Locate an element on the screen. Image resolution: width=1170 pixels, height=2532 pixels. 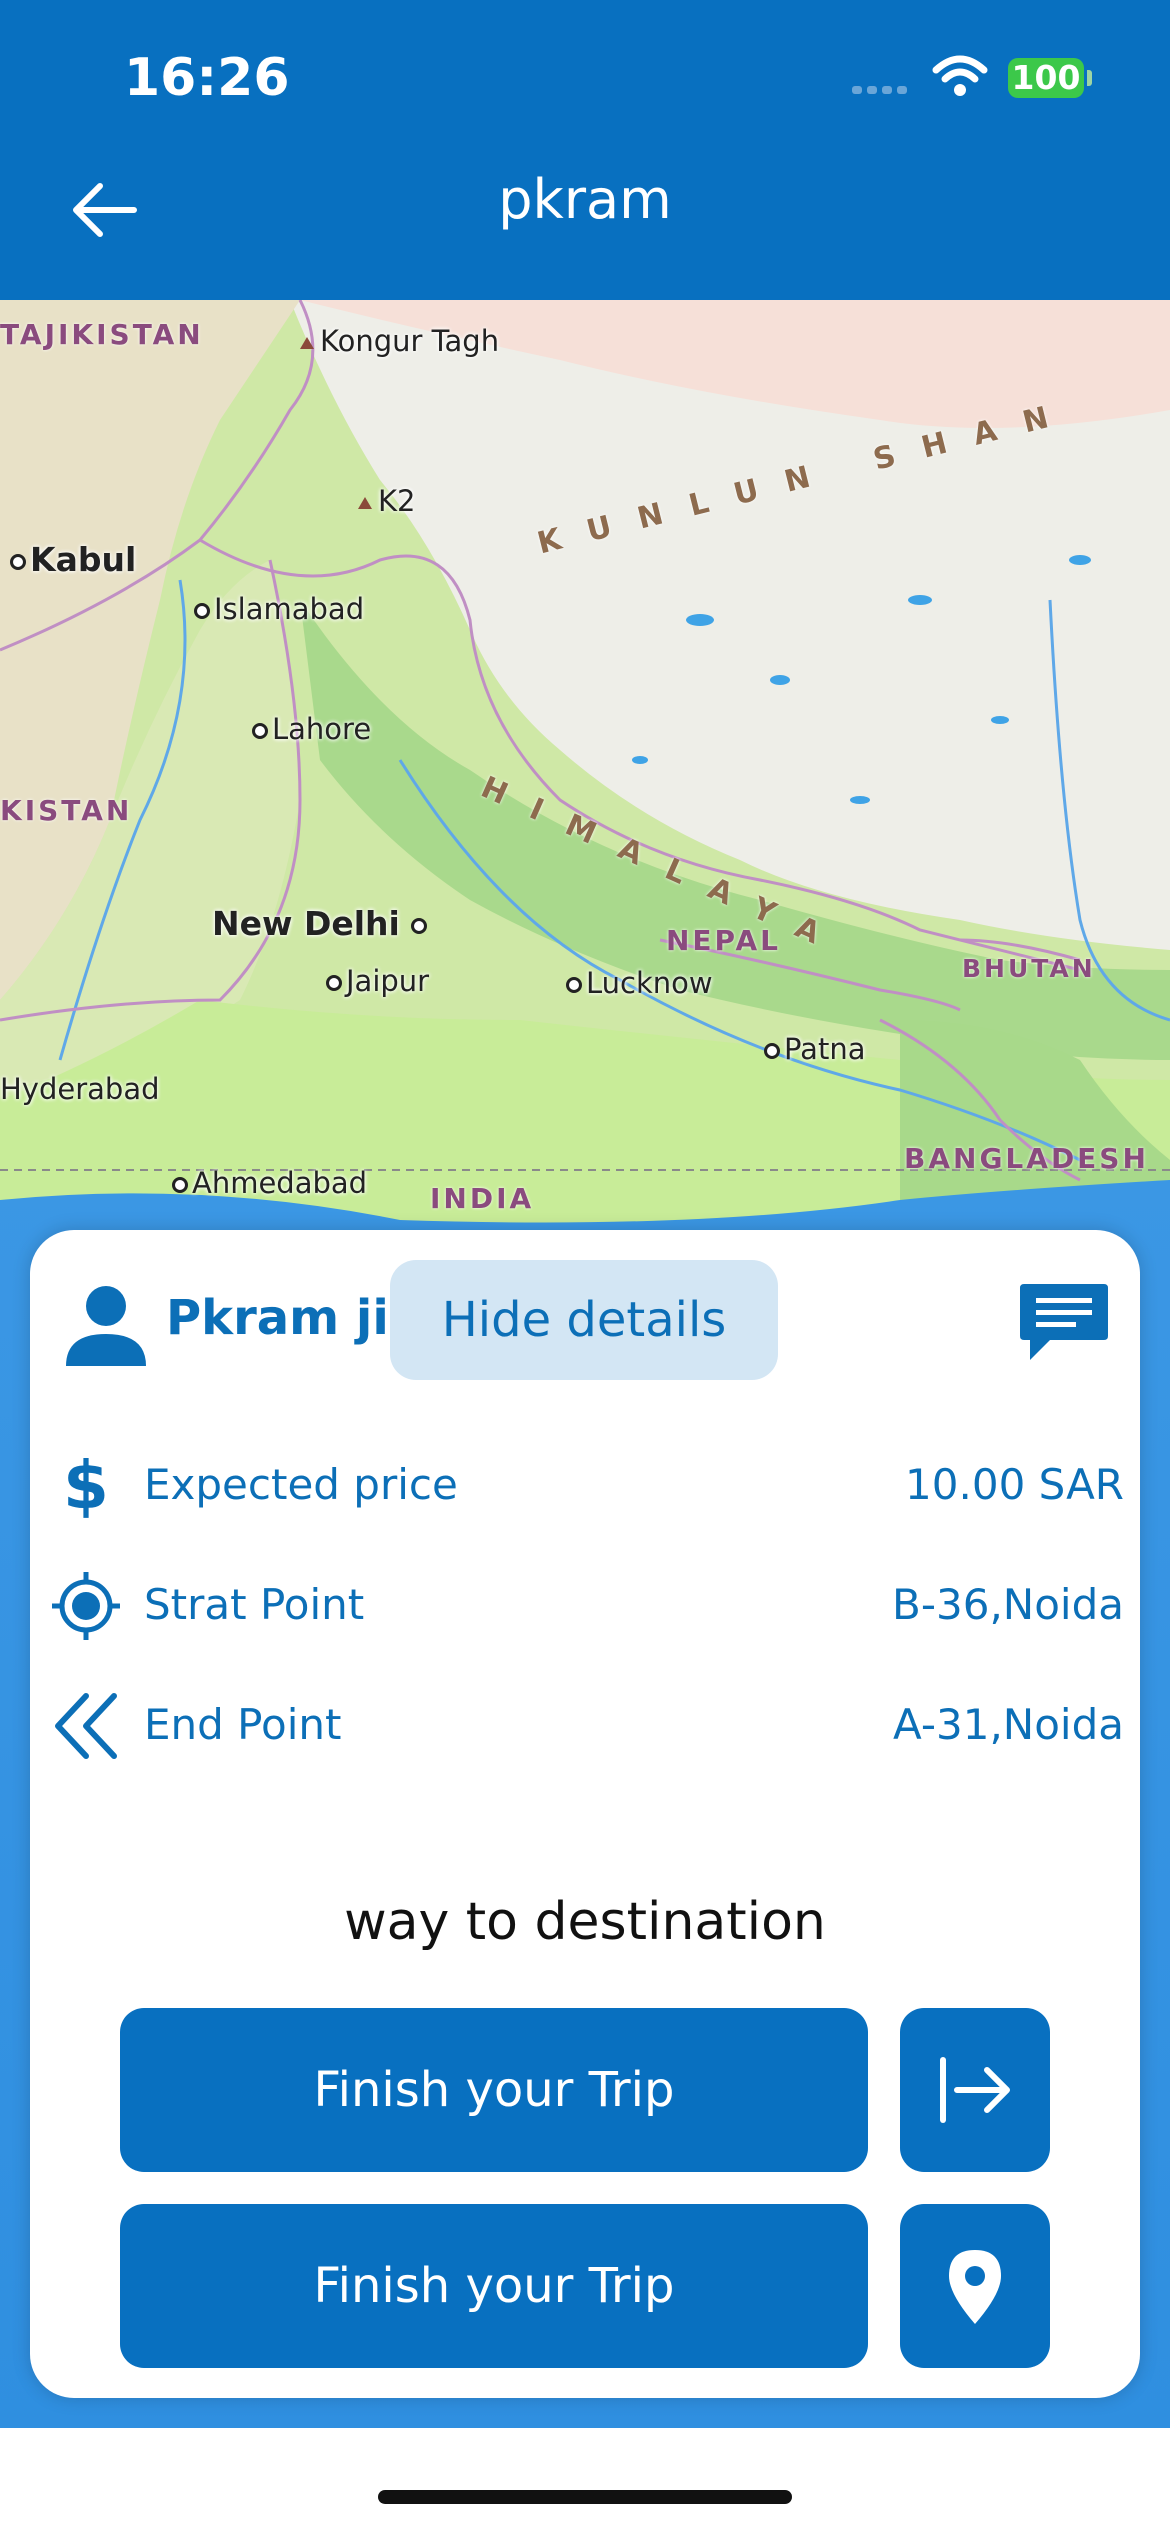
finish-trip-button: Finish your Trip is located at coordinates (494, 2090).